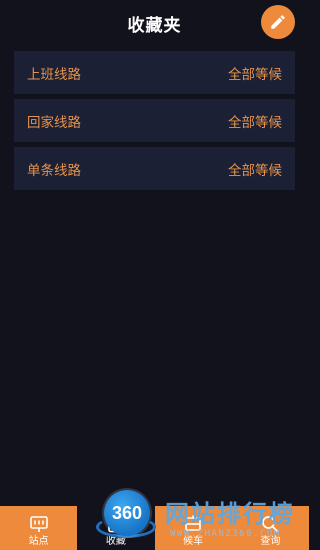 The image size is (320, 550). Describe the element at coordinates (270, 541) in the screenshot. I see `tab-label: 查询` at that location.